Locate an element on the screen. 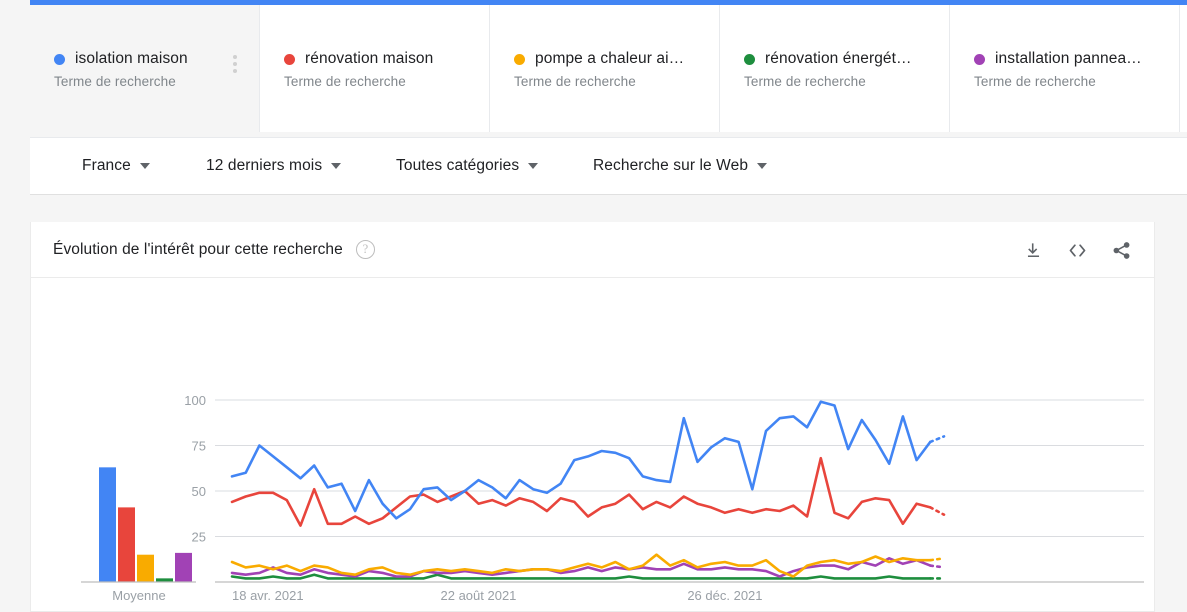 The width and height of the screenshot is (1187, 612). x-tick-label-1: 22 août 2021 is located at coordinates (479, 595).